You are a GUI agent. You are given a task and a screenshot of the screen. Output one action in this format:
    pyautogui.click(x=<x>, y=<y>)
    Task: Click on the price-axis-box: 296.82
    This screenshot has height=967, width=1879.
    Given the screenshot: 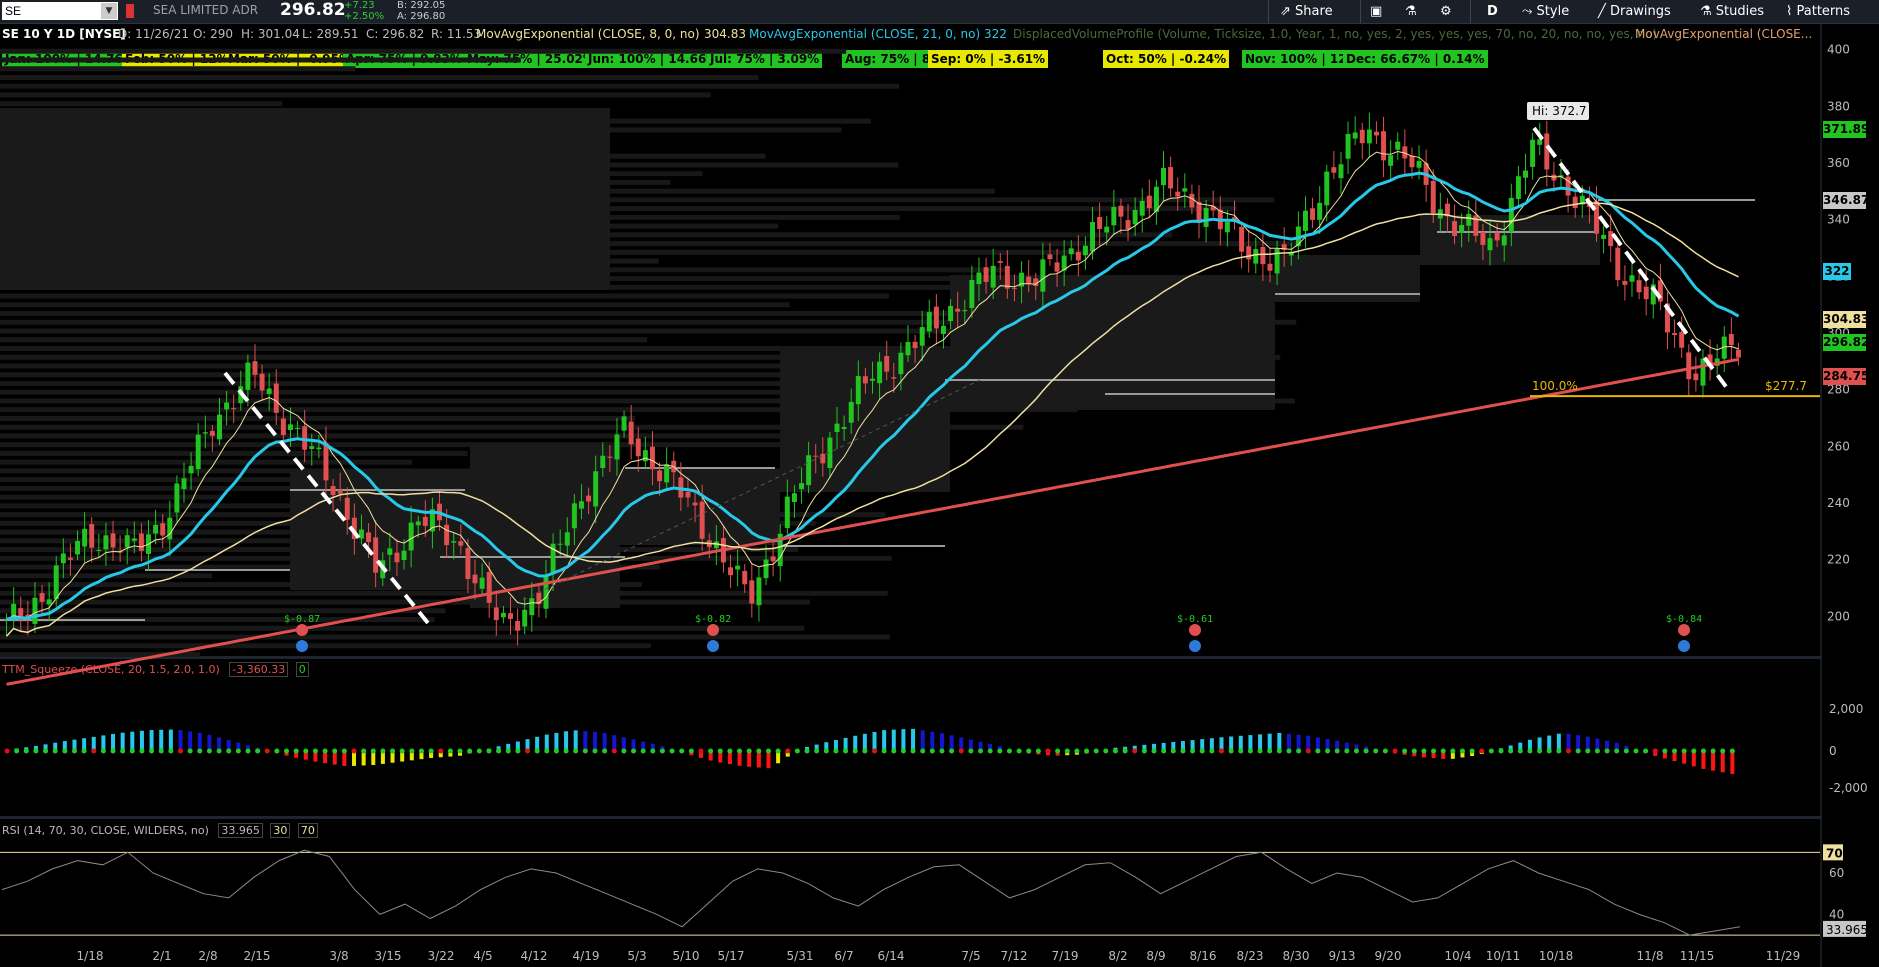 What is the action you would take?
    pyautogui.click(x=1846, y=342)
    